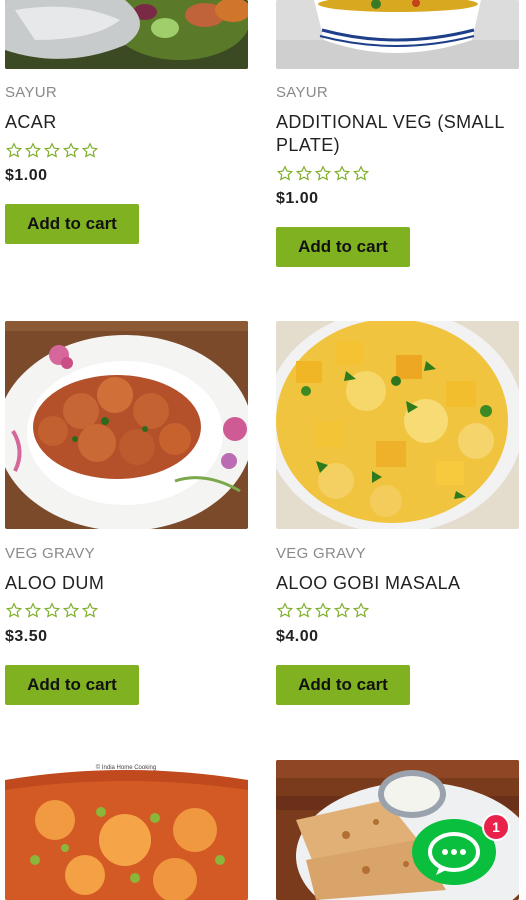 This screenshot has width=526, height=900. I want to click on product-price: $3.50, so click(26, 636).